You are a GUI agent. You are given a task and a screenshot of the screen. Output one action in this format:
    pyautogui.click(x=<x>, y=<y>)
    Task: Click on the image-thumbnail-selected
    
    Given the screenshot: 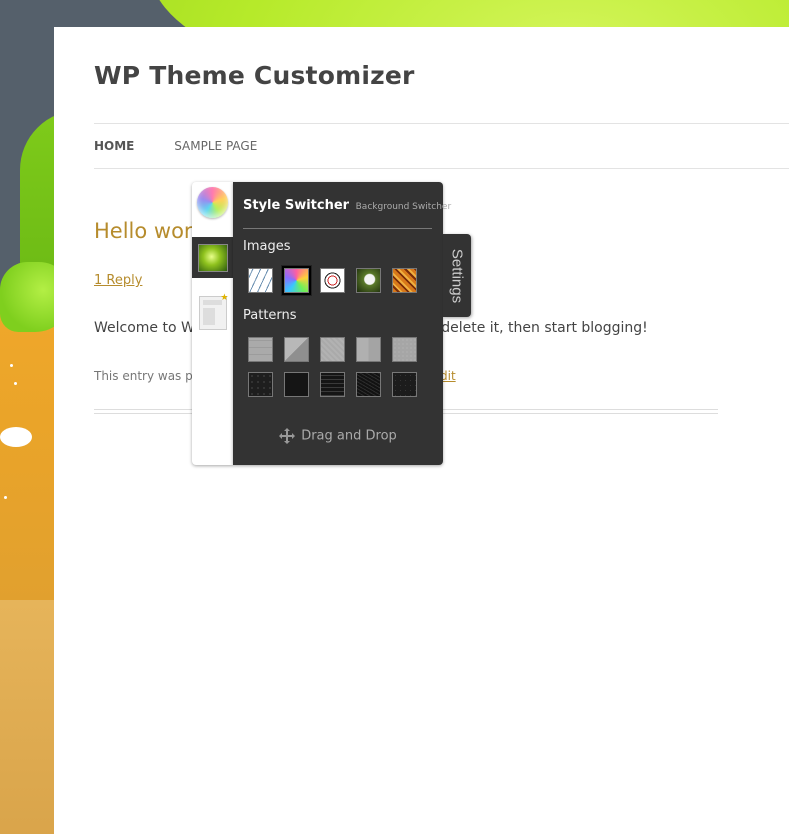 What is the action you would take?
    pyautogui.click(x=296, y=280)
    